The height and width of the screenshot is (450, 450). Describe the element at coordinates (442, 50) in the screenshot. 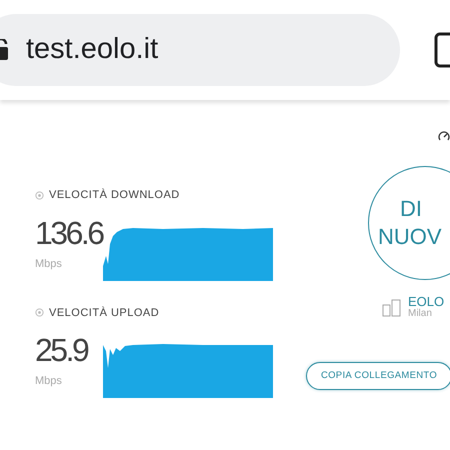

I see `tabs-icon` at that location.